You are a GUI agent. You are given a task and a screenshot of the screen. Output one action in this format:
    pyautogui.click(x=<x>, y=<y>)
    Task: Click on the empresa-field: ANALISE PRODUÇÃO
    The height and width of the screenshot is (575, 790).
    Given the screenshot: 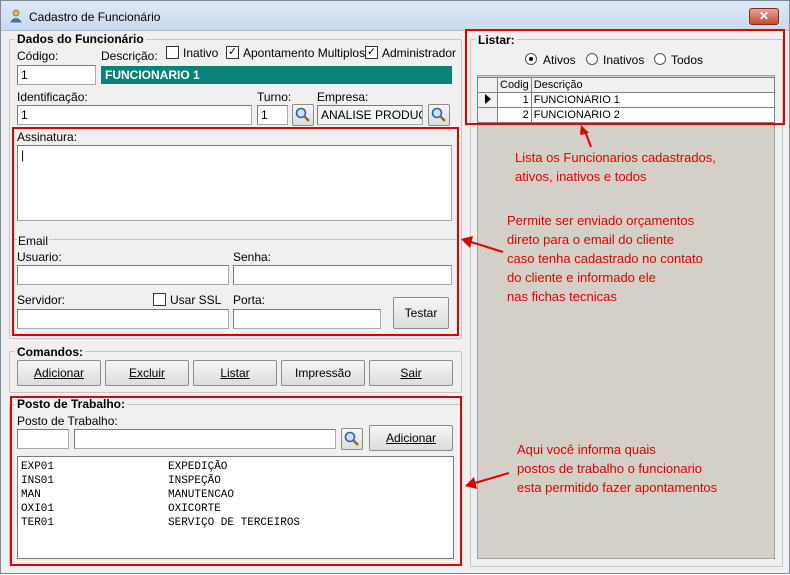 What is the action you would take?
    pyautogui.click(x=370, y=115)
    